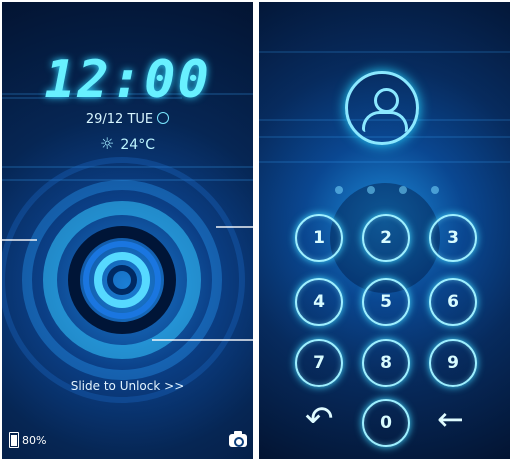  I want to click on key-9: 9, so click(453, 363).